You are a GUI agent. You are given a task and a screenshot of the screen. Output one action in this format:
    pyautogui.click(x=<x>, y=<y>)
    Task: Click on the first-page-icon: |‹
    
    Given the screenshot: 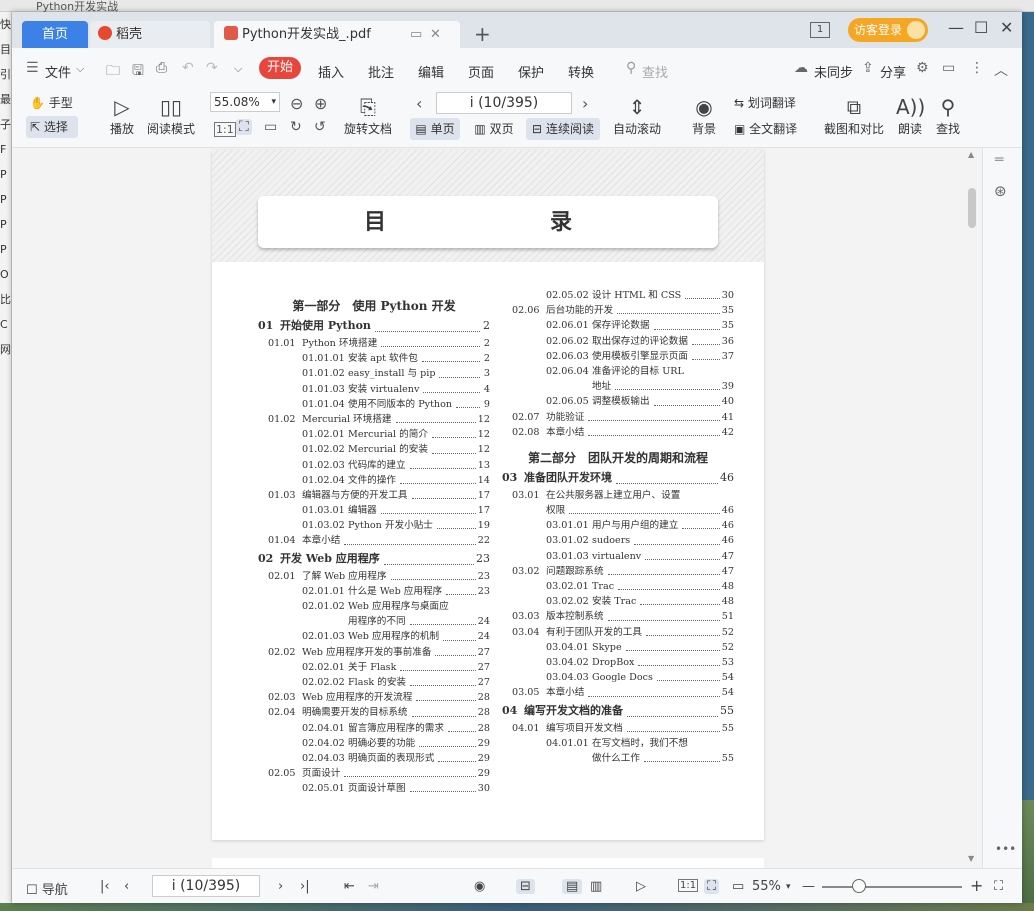 What is the action you would take?
    pyautogui.click(x=105, y=886)
    